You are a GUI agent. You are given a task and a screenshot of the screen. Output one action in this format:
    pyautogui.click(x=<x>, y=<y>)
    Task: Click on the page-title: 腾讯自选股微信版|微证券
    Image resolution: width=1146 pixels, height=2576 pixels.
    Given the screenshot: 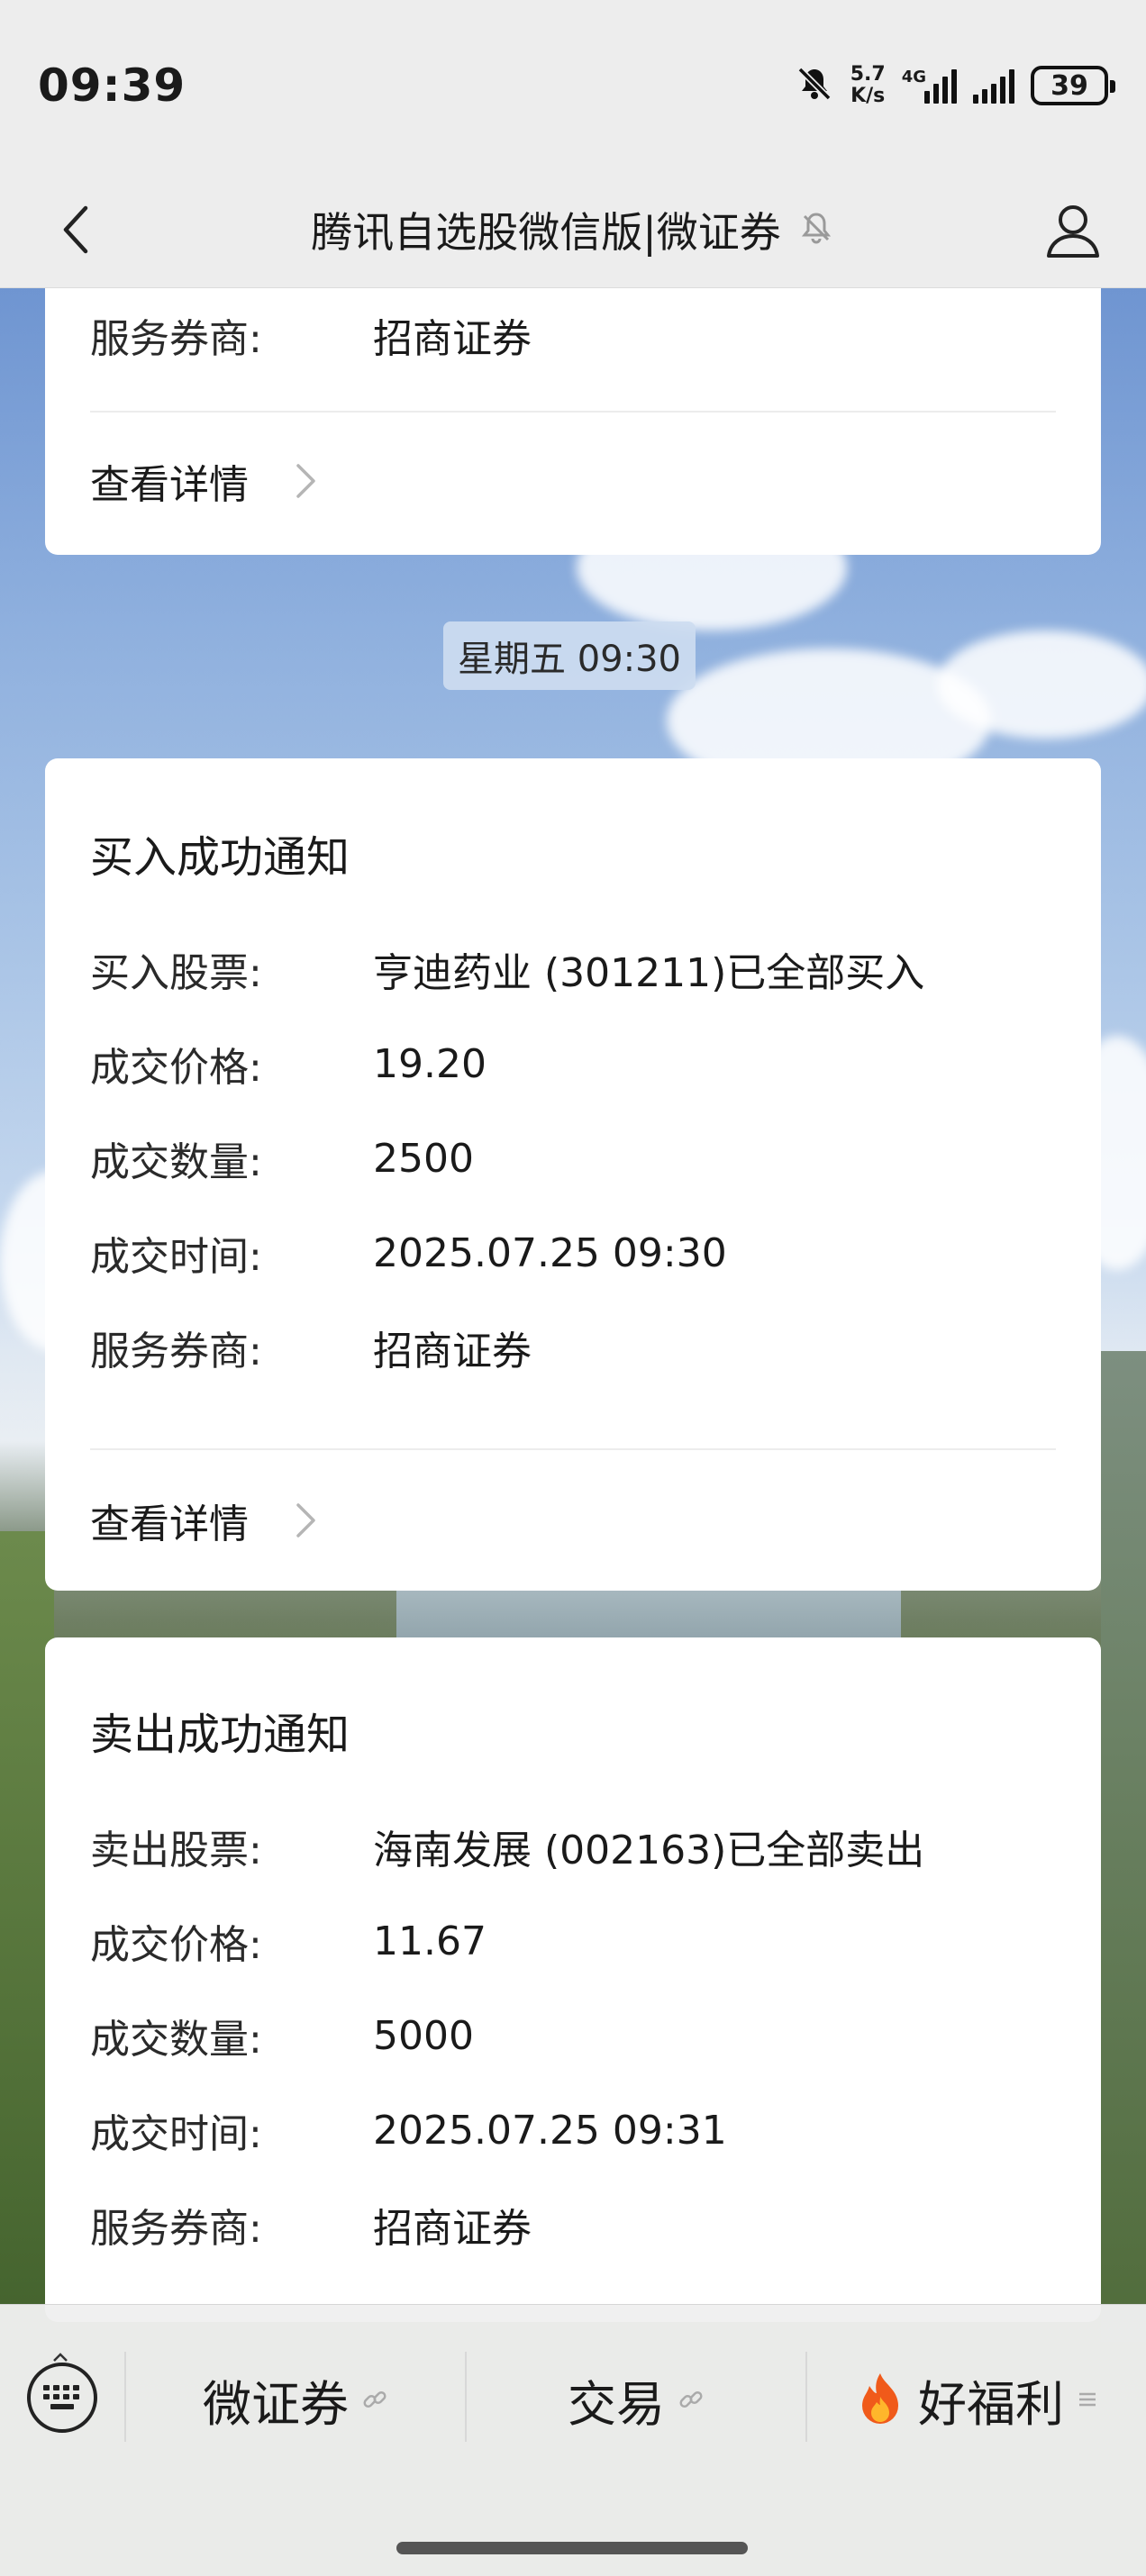 What is the action you would take?
    pyautogui.click(x=546, y=232)
    